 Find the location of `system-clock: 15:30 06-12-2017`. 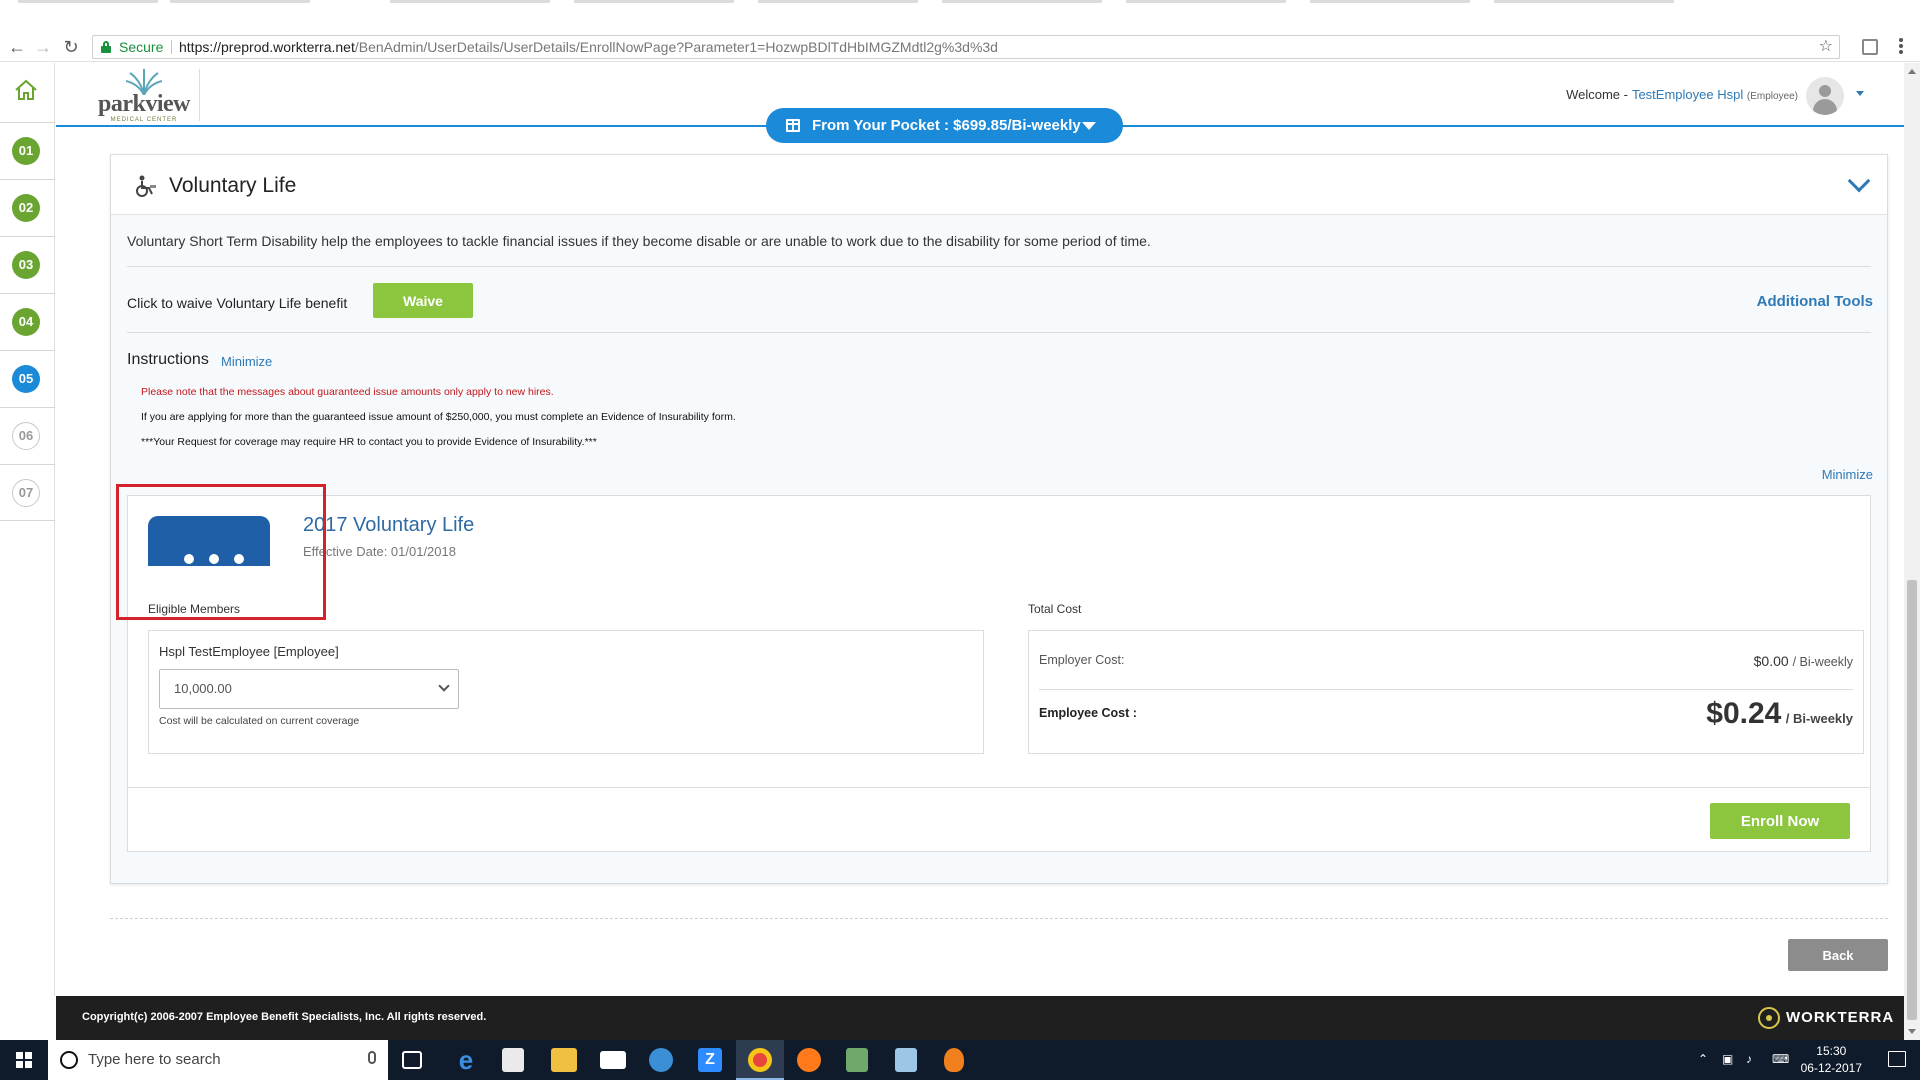

system-clock: 15:30 06-12-2017 is located at coordinates (1831, 1060).